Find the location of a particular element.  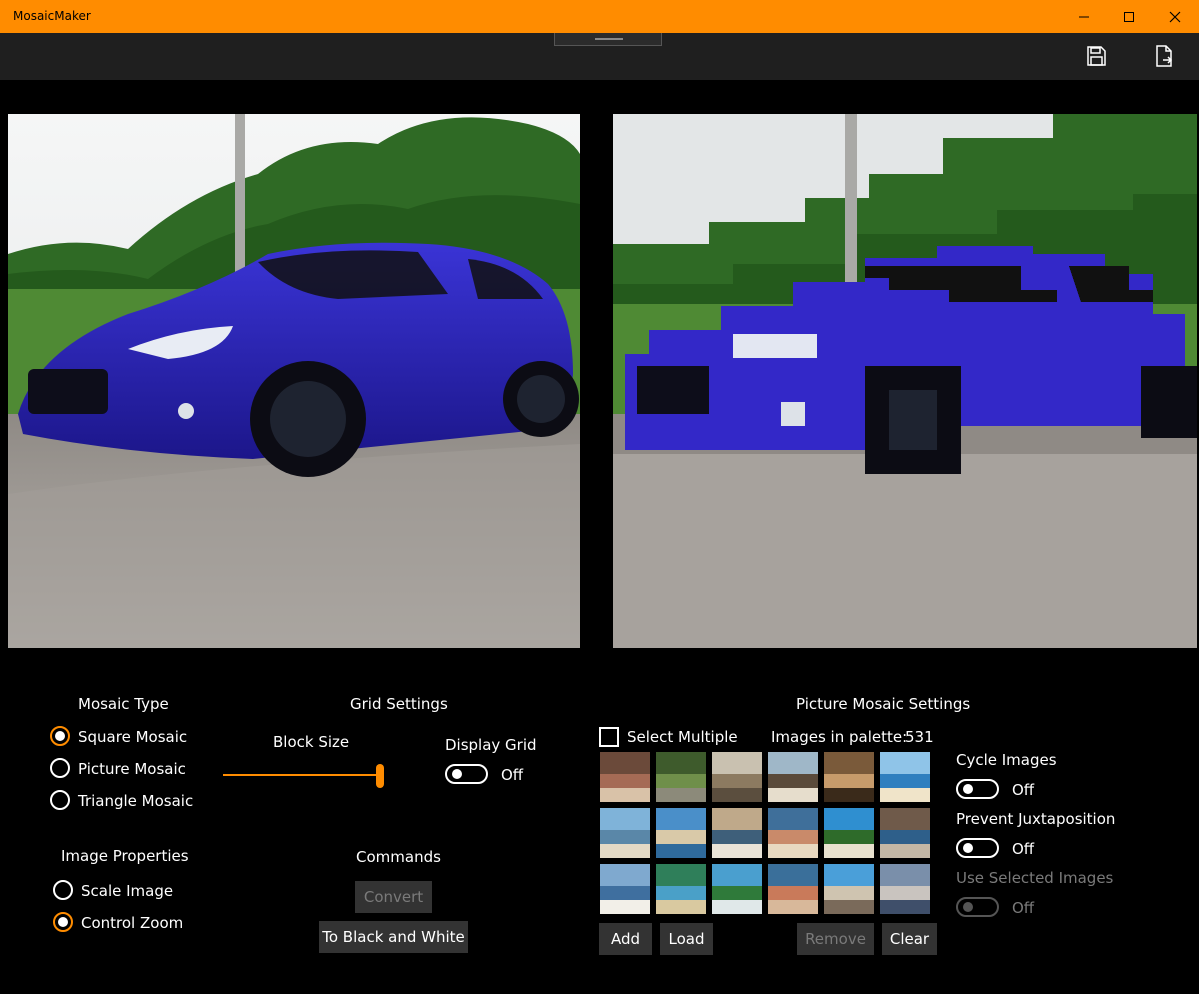

save-icon is located at coordinates (1096, 56).